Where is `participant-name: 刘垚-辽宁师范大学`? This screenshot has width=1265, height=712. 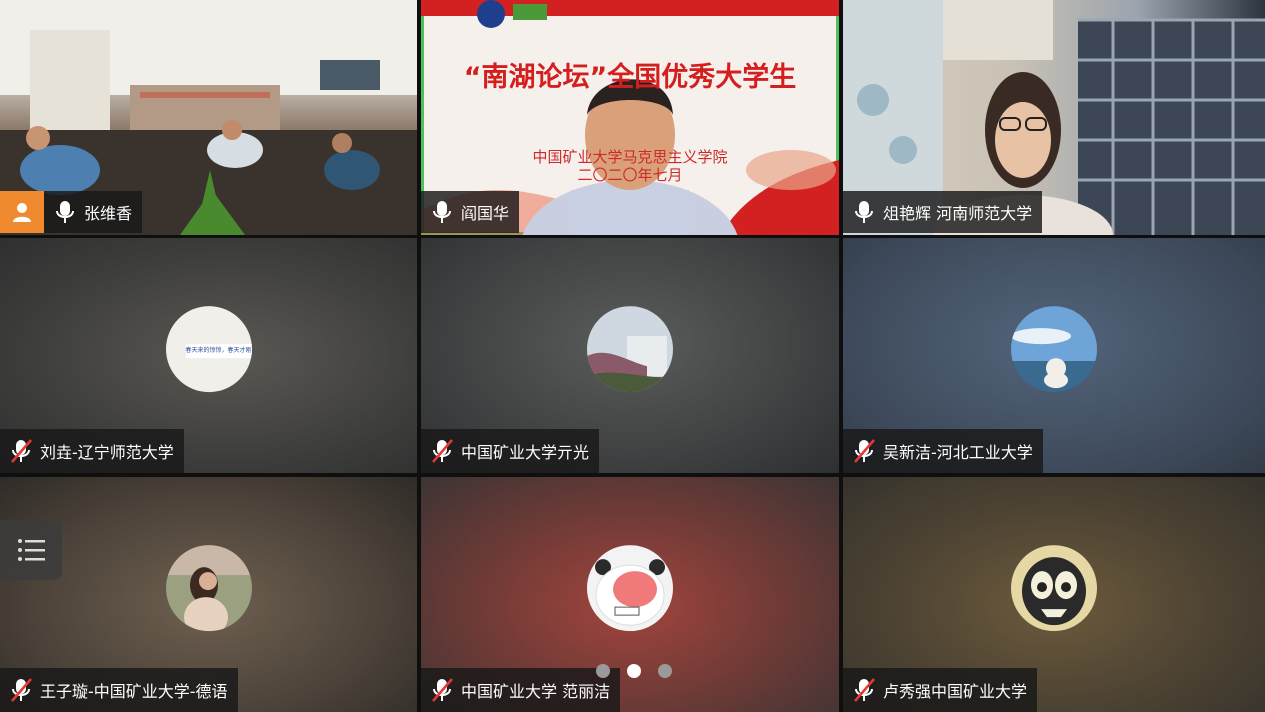
participant-name: 刘垚-辽宁师范大学 is located at coordinates (107, 452).